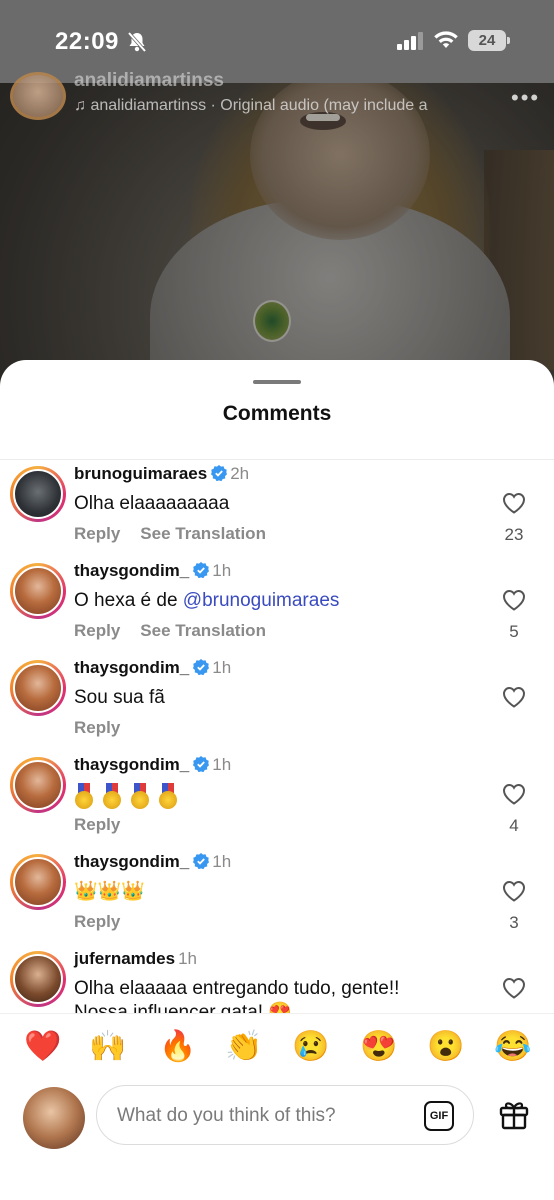 The height and width of the screenshot is (1200, 554). Describe the element at coordinates (262, 1116) in the screenshot. I see `comment-input` at that location.